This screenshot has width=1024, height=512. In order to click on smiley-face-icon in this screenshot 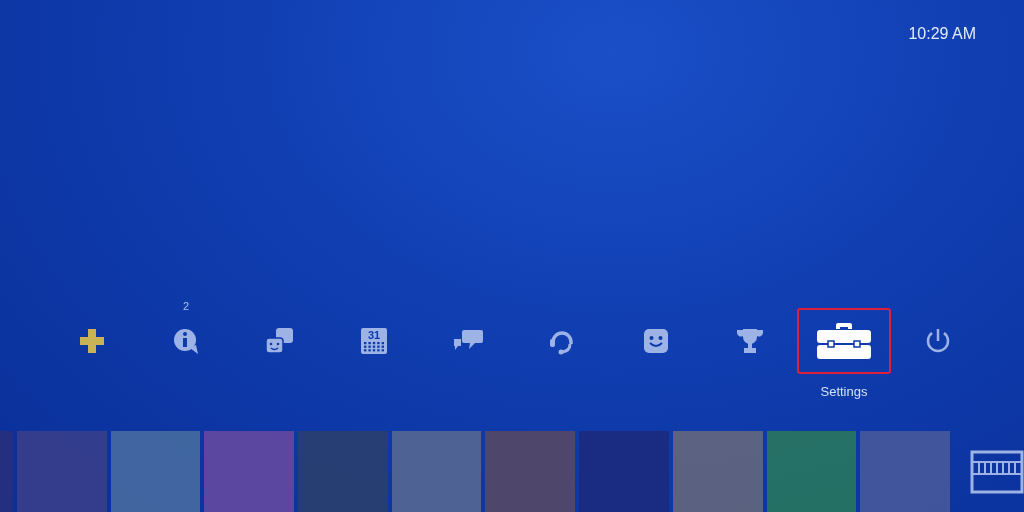, I will do `click(656, 341)`.